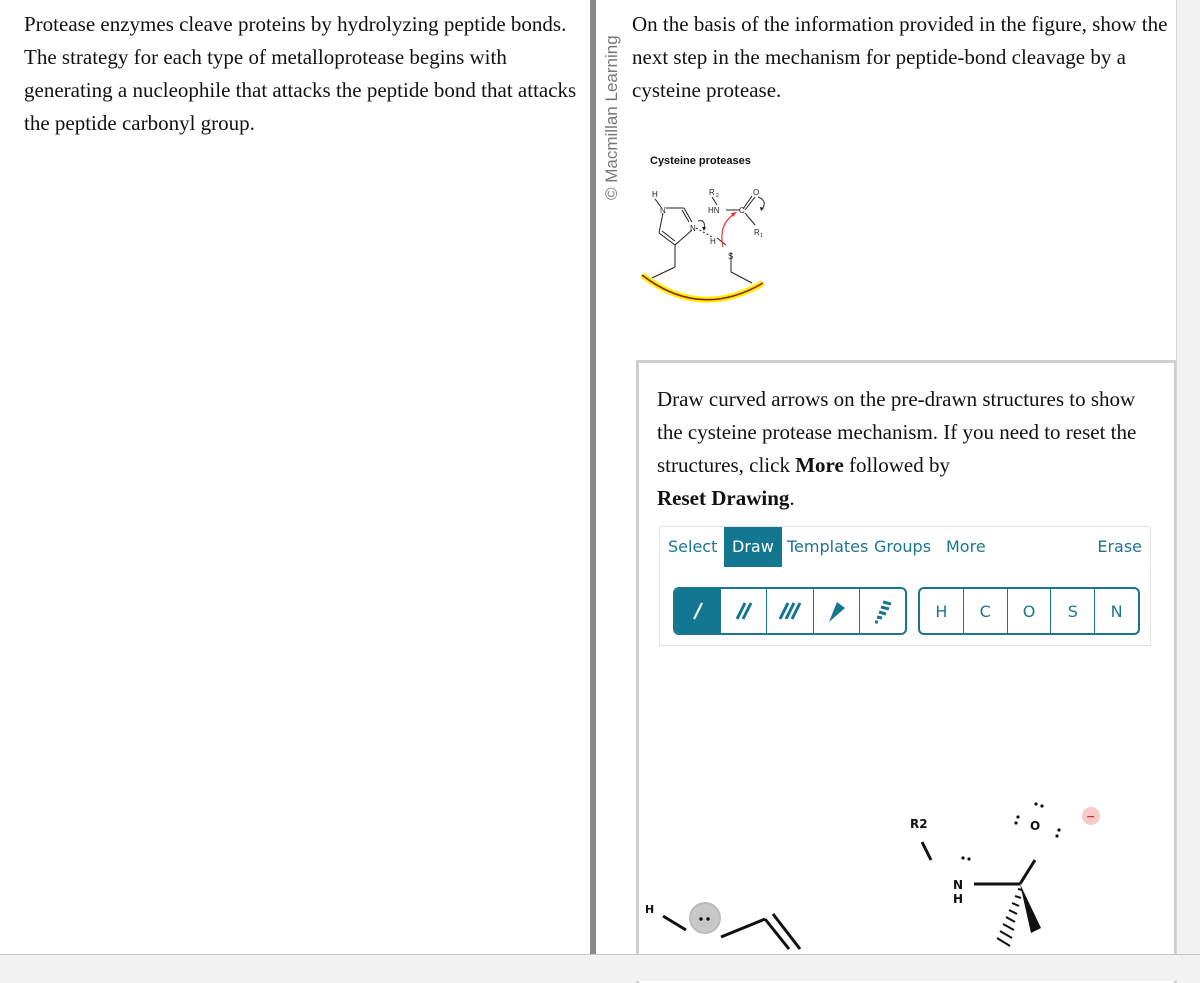 Image resolution: width=1200 pixels, height=983 pixels. Describe the element at coordinates (702, 245) in the screenshot. I see `cysteine-protease-figure: H N N R 2 HN C O R 1 H S` at that location.